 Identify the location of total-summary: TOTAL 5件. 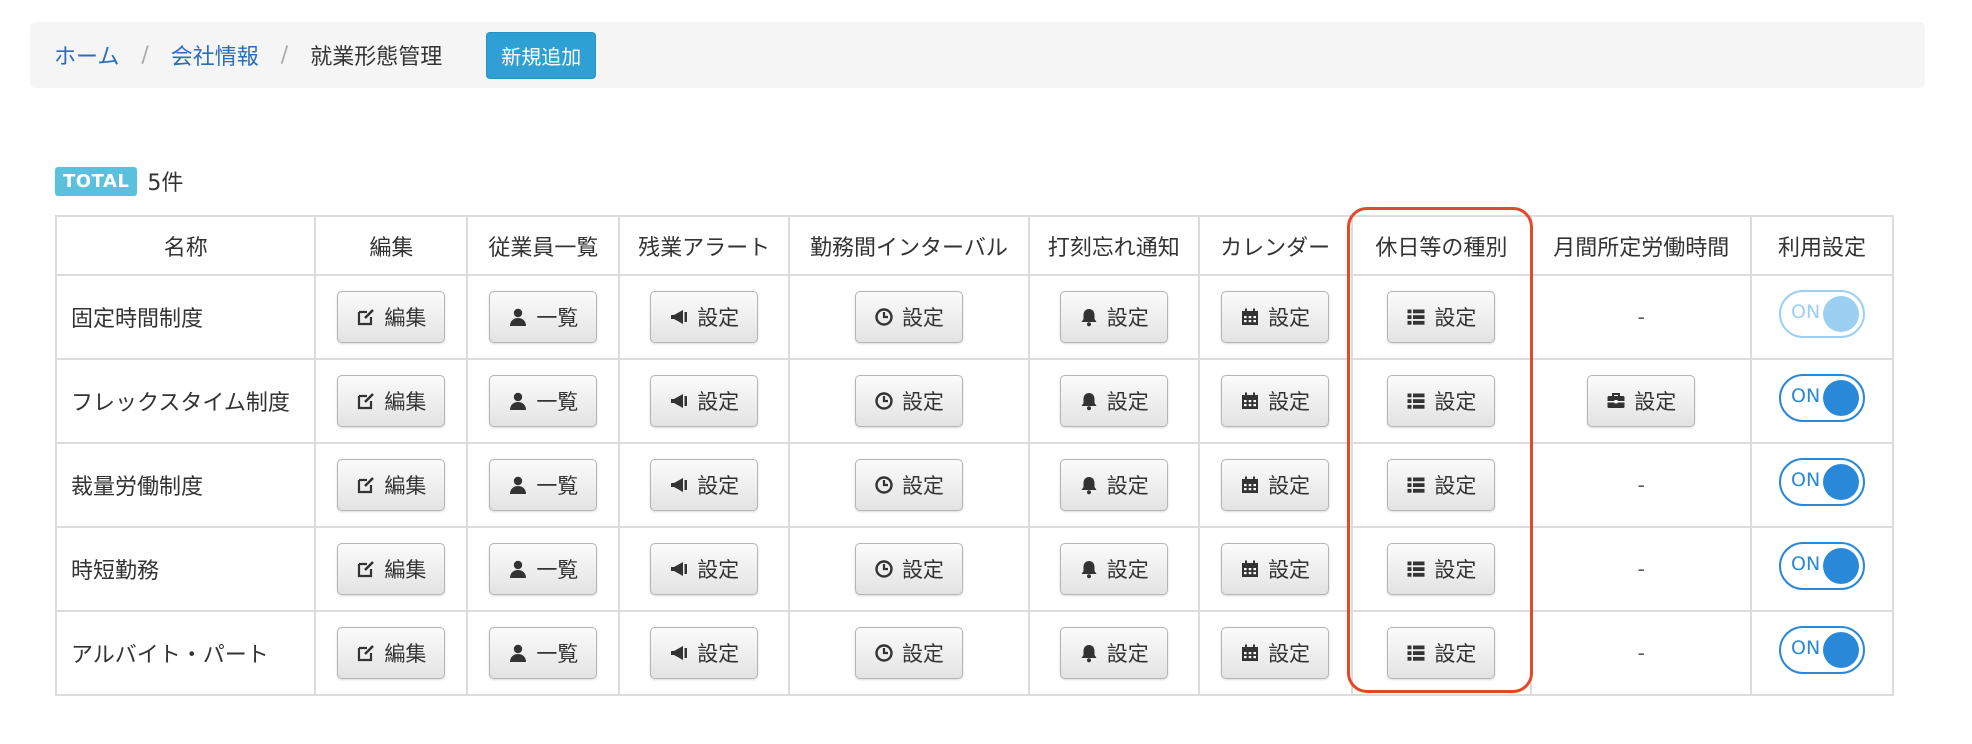
(119, 181).